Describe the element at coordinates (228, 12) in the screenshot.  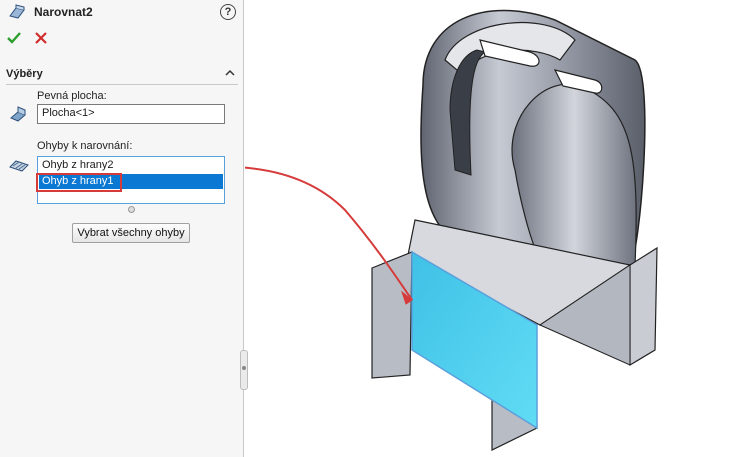
I see `help-icon: ?` at that location.